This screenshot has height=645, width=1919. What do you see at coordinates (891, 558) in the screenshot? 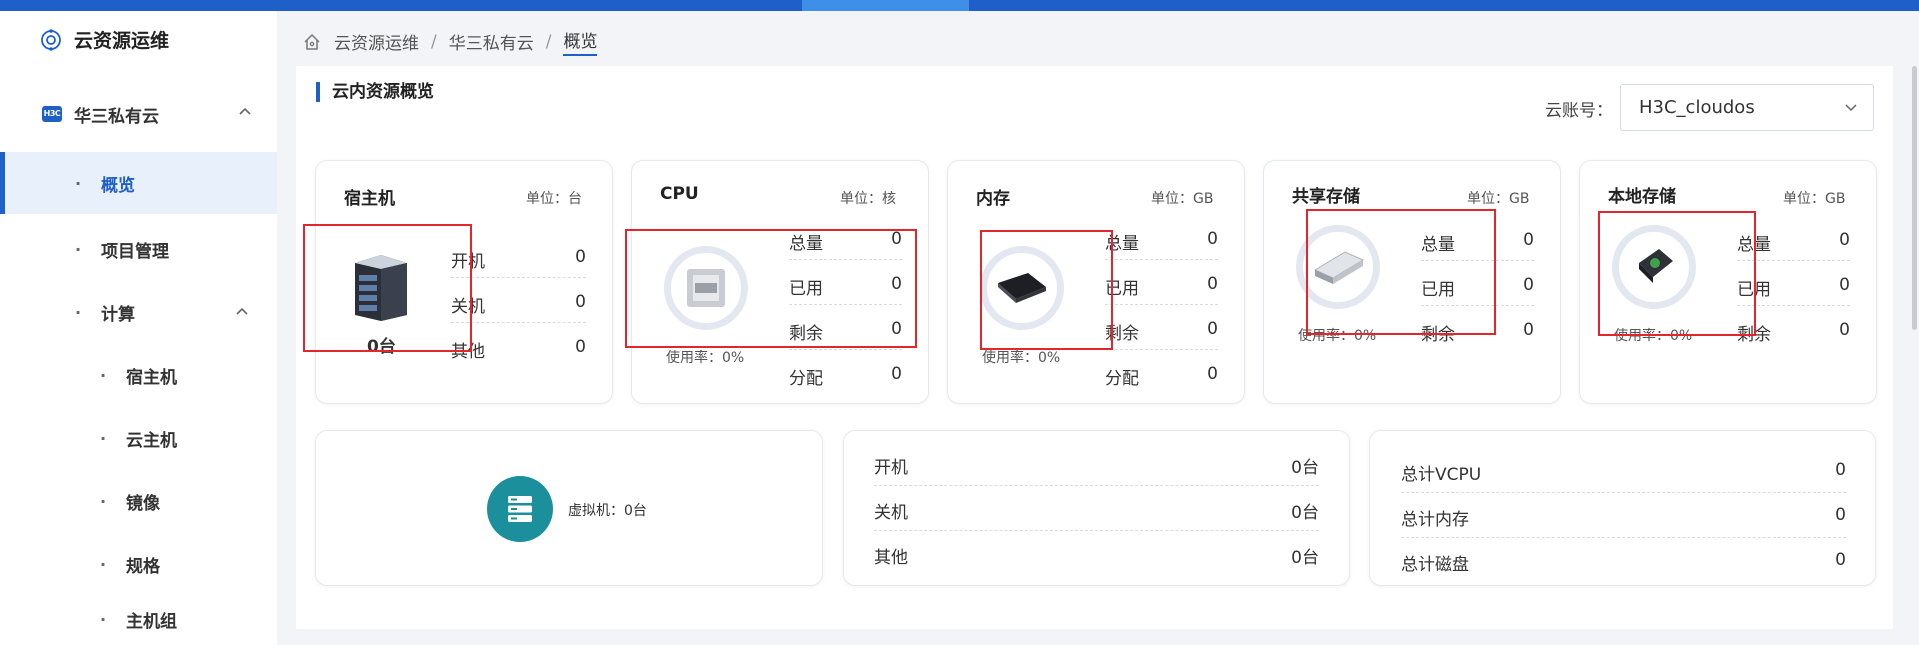
I see `row-label: 其他` at bounding box center [891, 558].